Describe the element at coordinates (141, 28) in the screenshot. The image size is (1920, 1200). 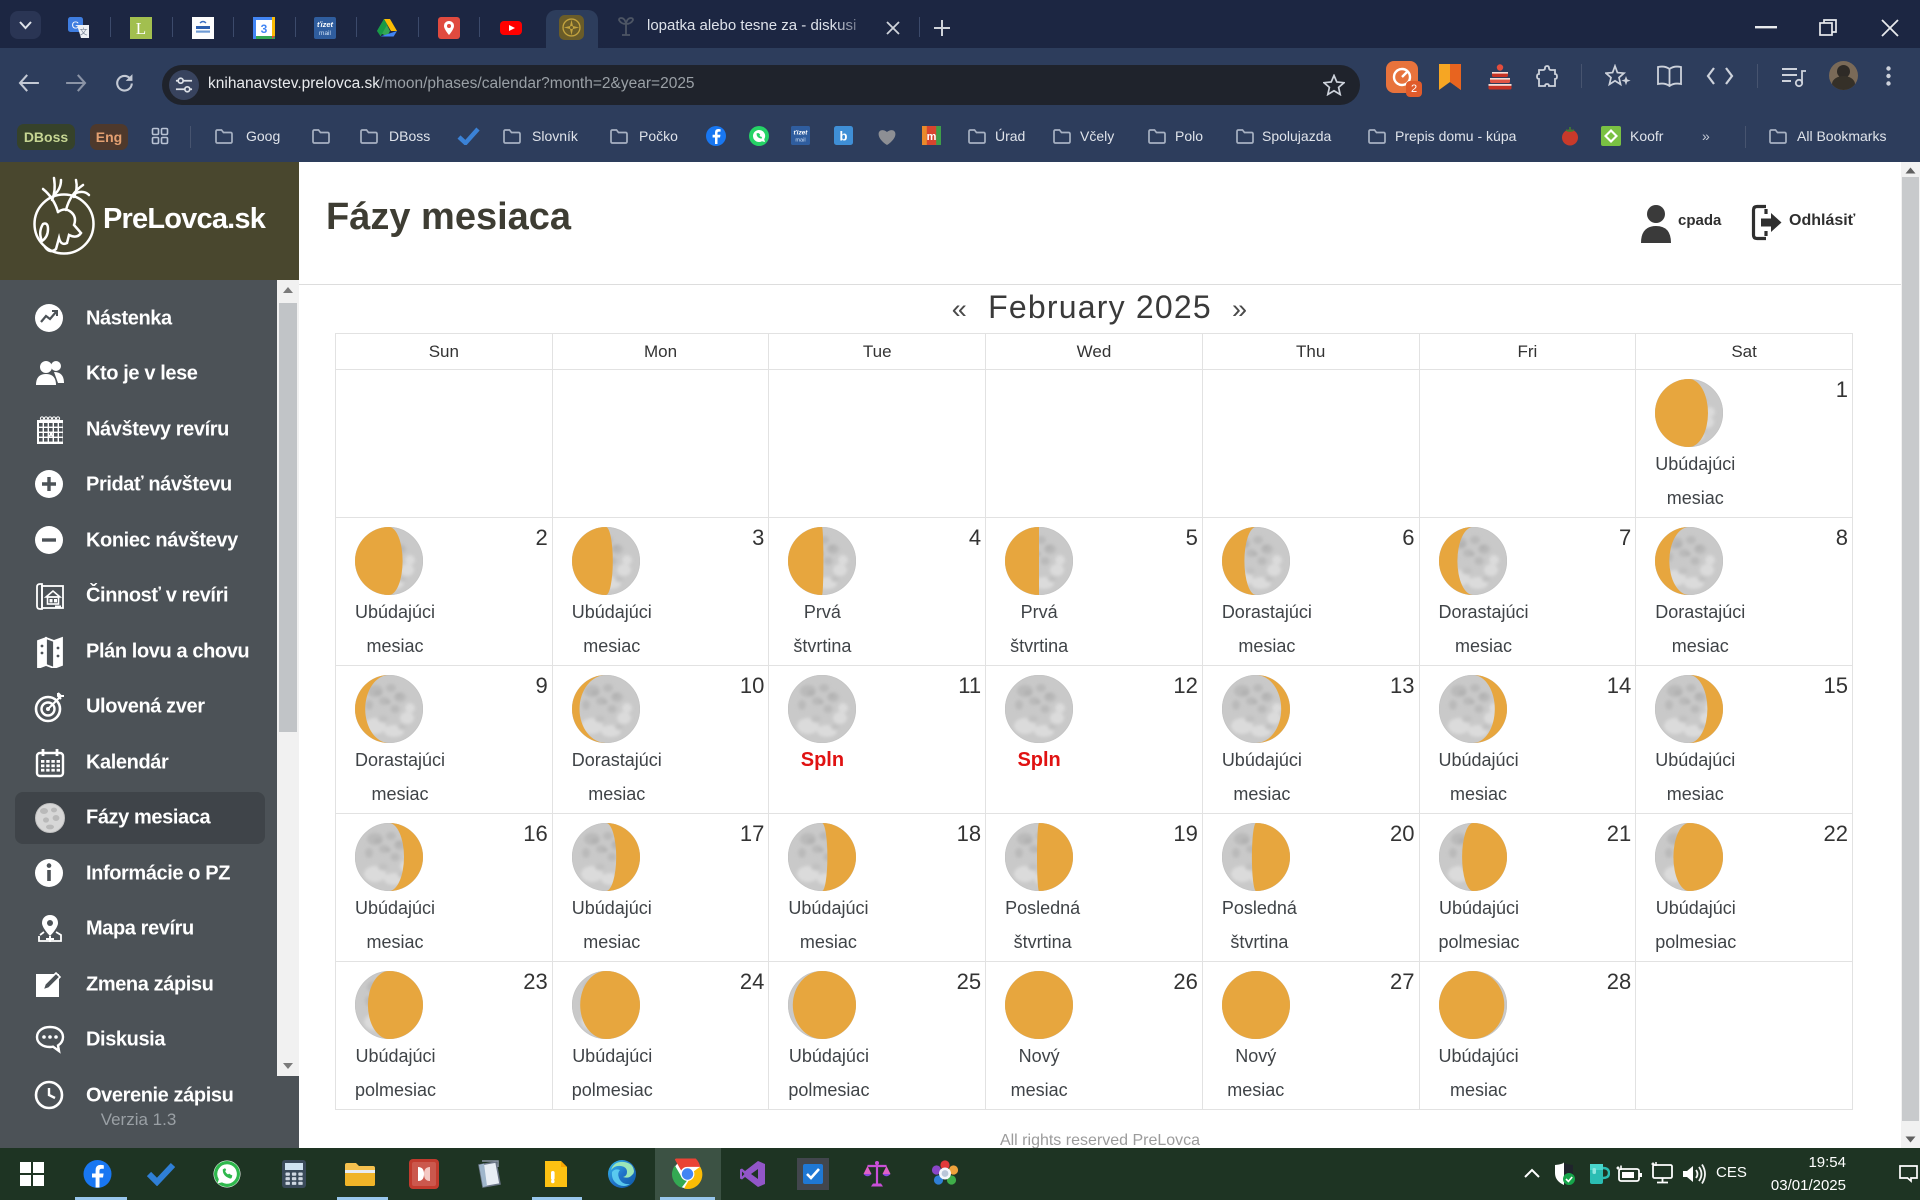
I see `svg-text: L` at that location.